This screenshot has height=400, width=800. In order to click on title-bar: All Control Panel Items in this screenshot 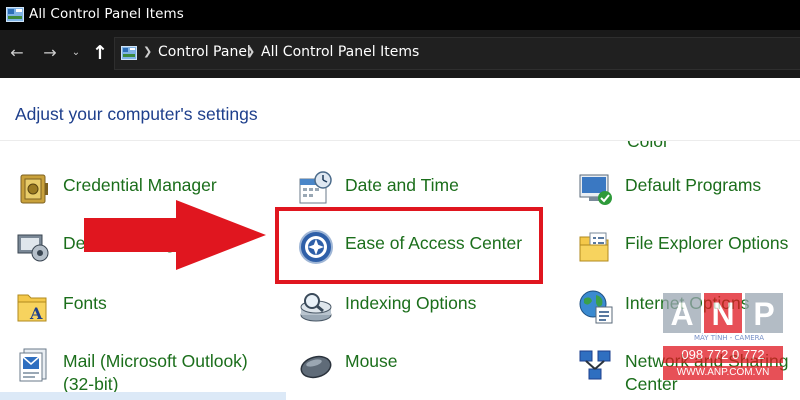, I will do `click(400, 15)`.